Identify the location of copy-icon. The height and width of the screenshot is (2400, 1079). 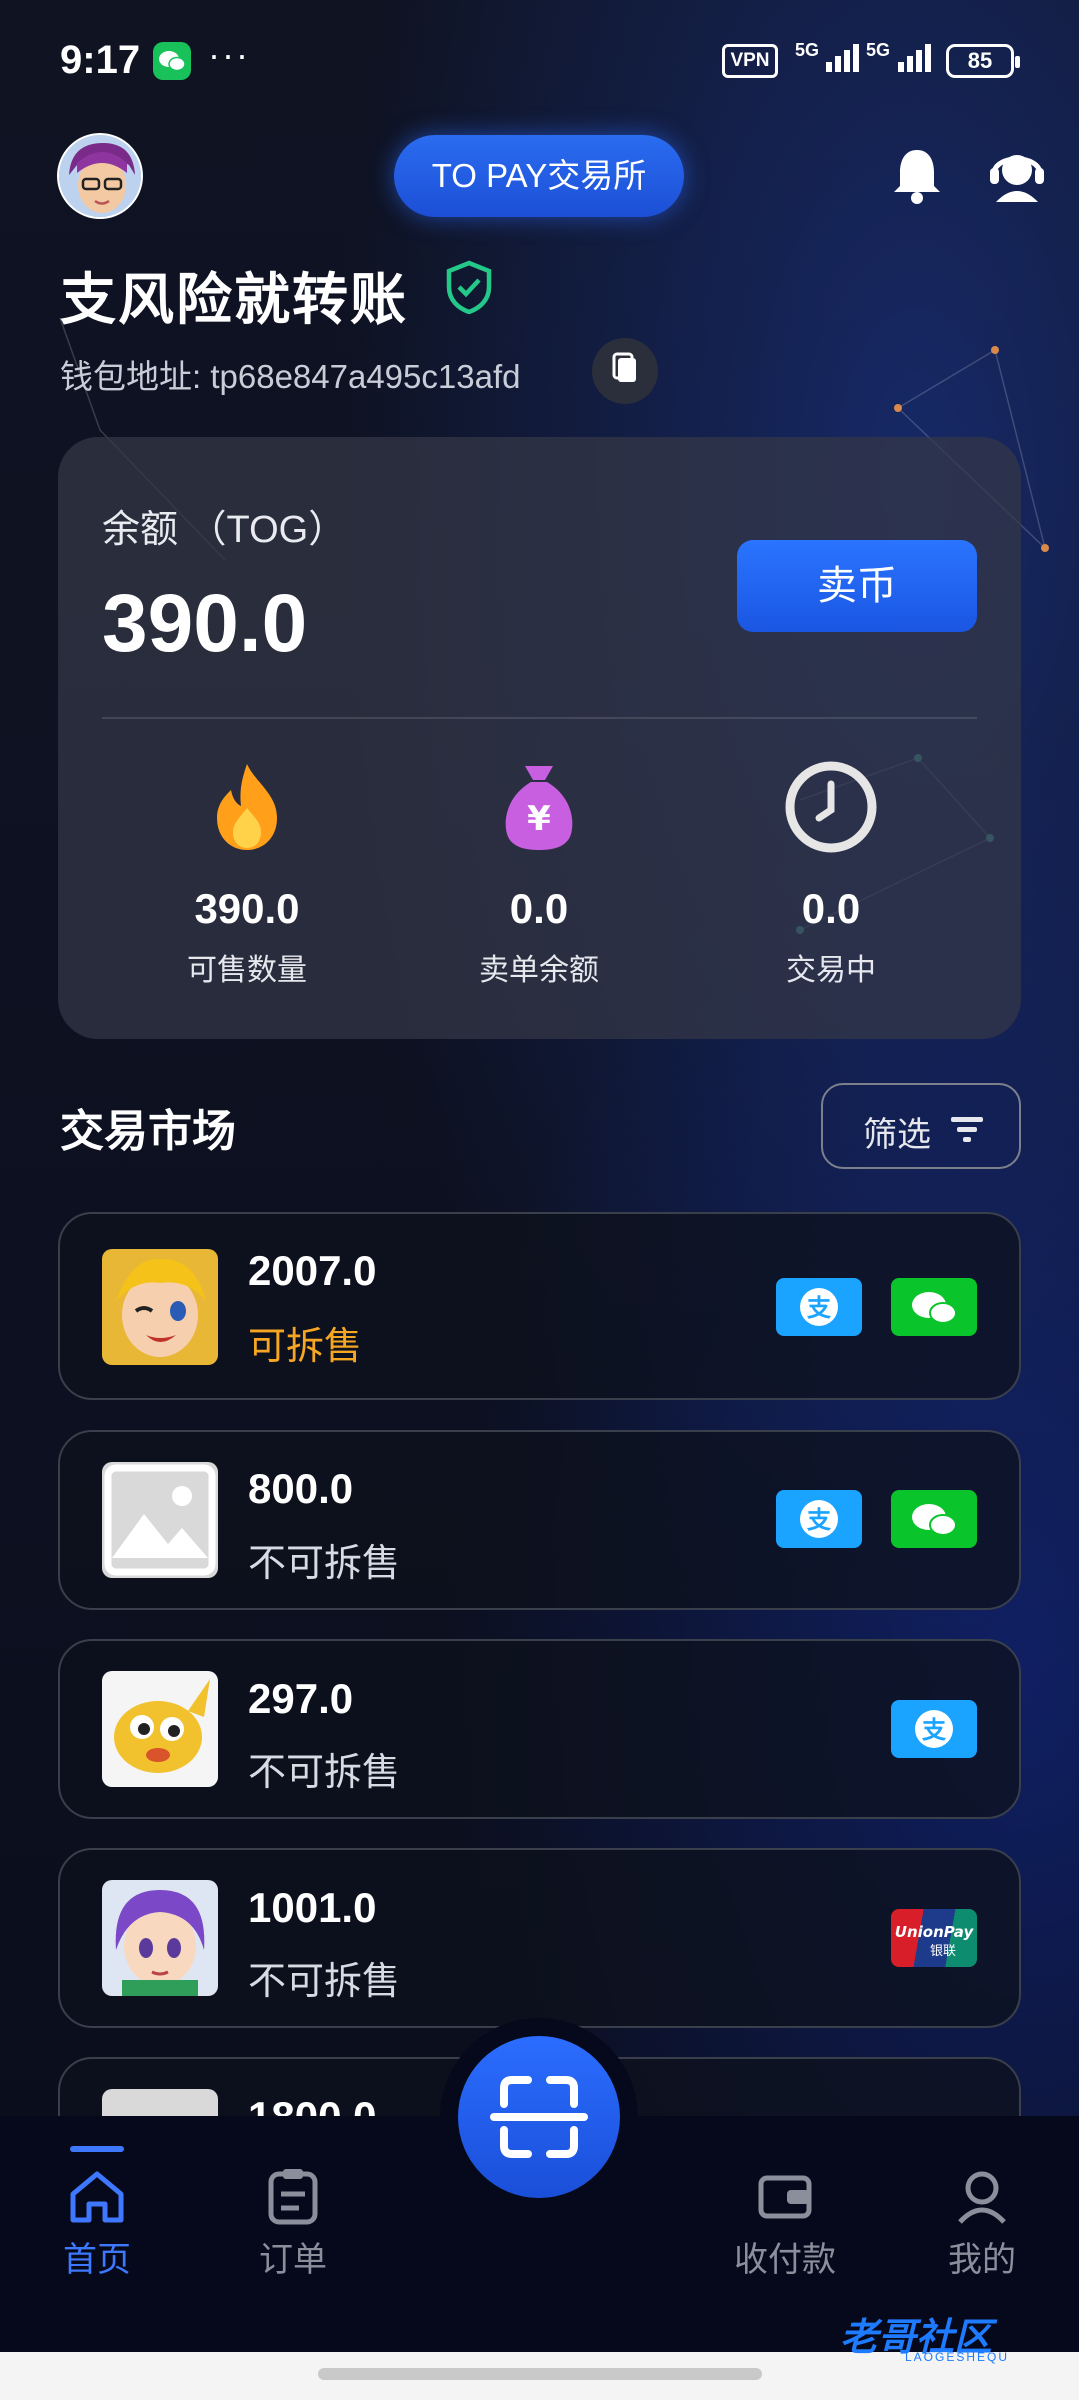
(624, 367).